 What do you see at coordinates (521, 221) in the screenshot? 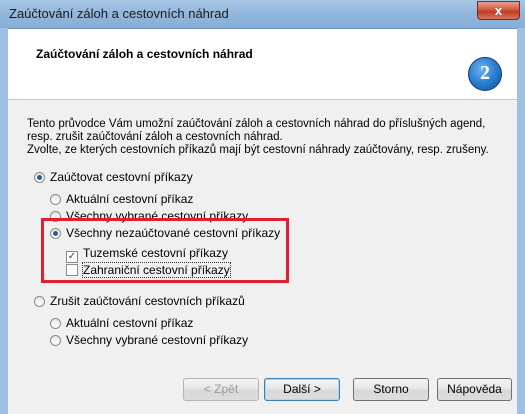
I see `window-frame-right` at bounding box center [521, 221].